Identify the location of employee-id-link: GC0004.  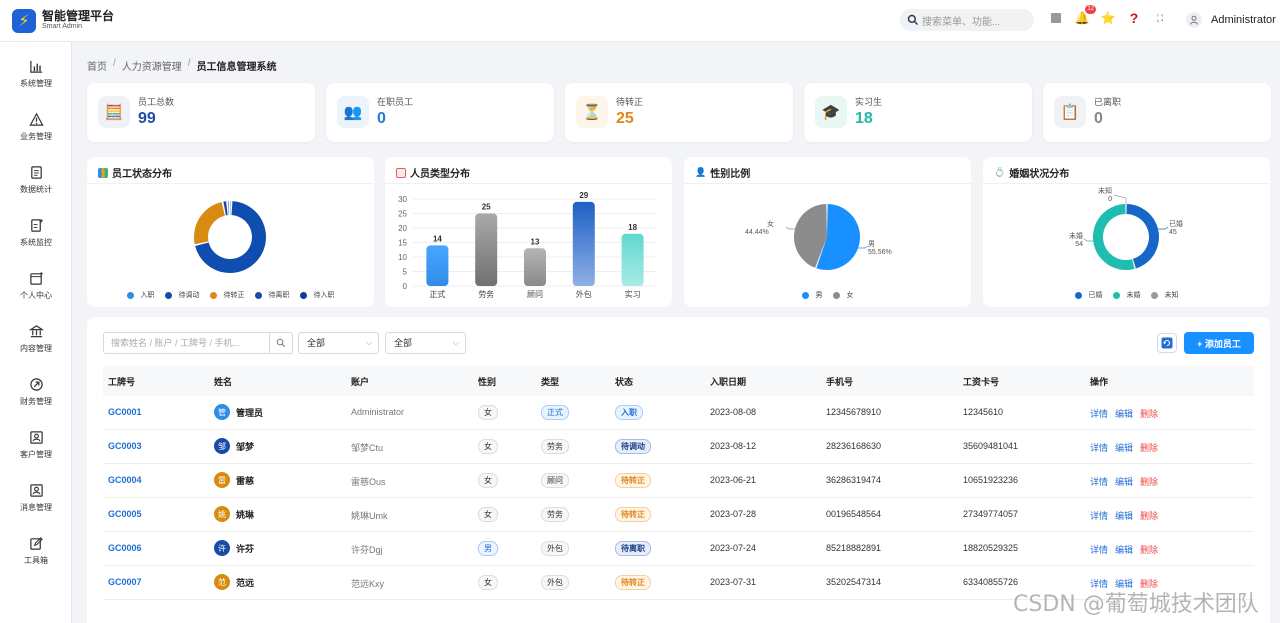
(125, 480).